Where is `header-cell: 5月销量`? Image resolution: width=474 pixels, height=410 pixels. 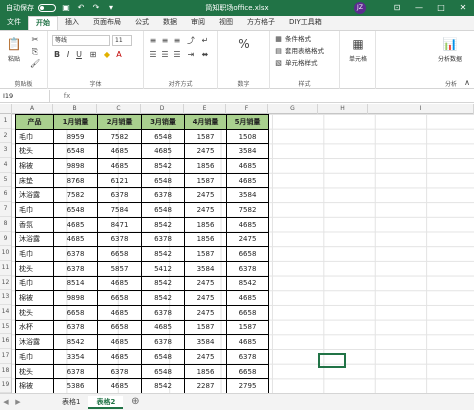 header-cell: 5月销量 is located at coordinates (247, 122).